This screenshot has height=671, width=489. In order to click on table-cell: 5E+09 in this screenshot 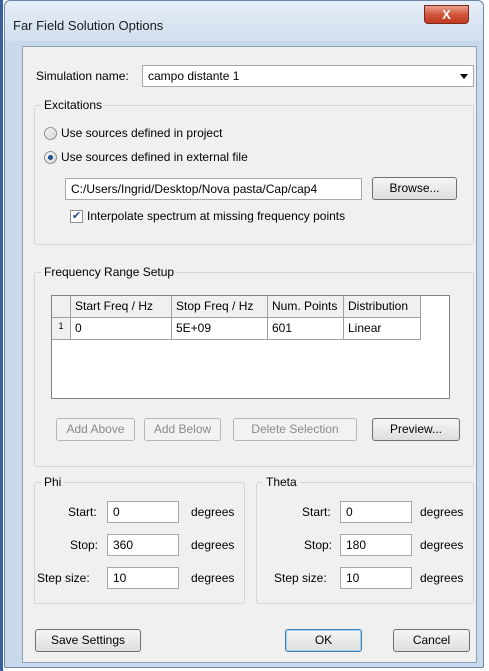, I will do `click(220, 329)`.